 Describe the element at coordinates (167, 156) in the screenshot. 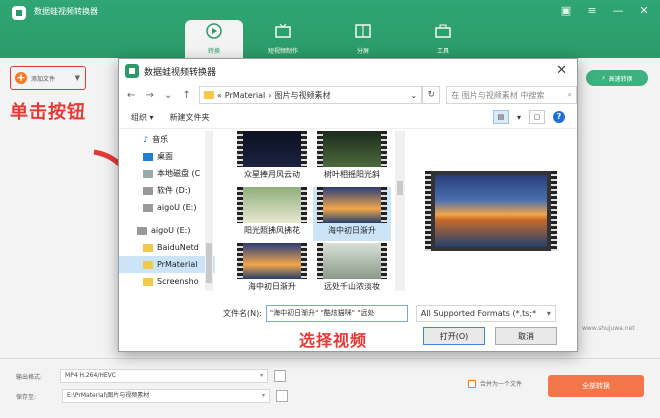

I see `sidebar-item-desktop: 桌面` at that location.